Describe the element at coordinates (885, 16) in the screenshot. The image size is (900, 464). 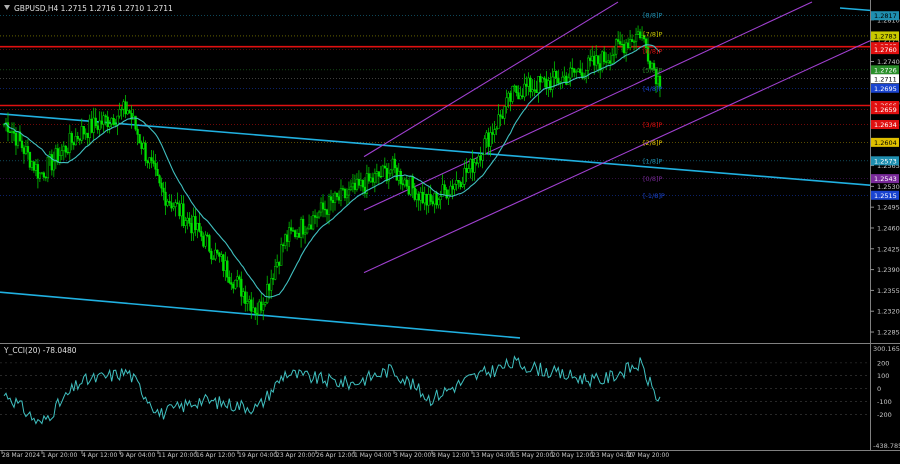
I see `badge-label: 1.2817` at that location.